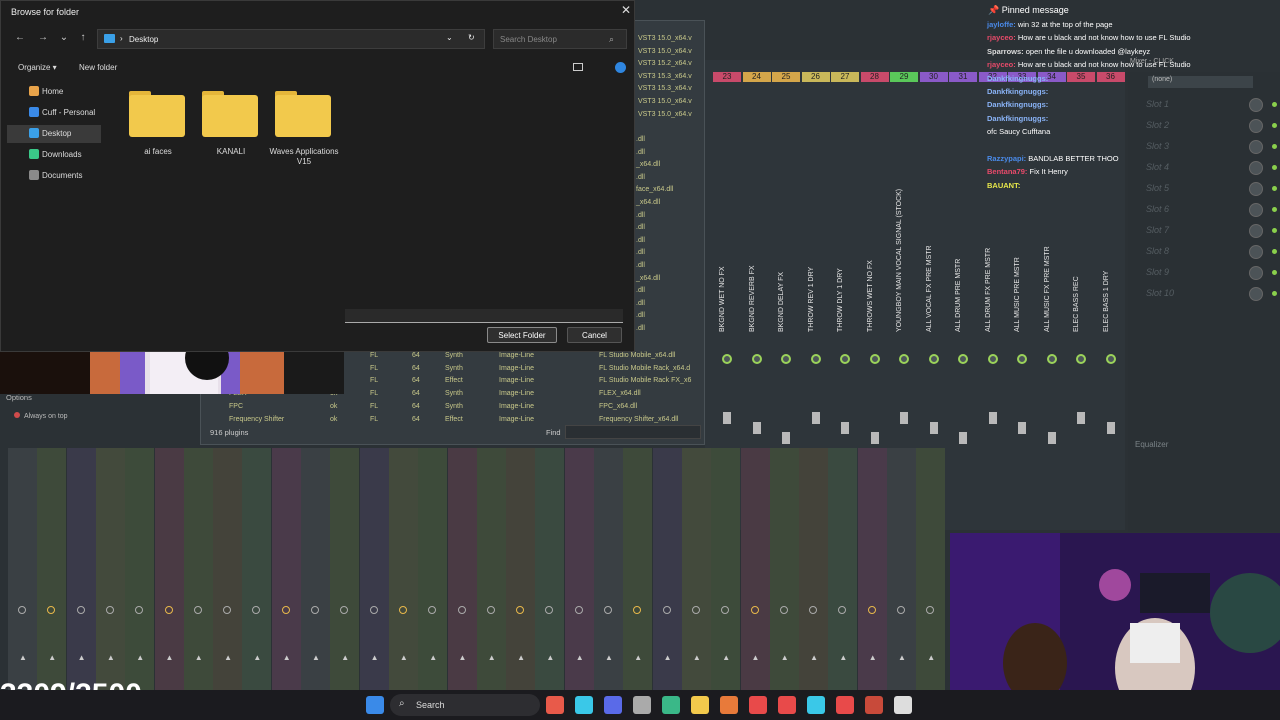  What do you see at coordinates (256, 419) in the screenshot?
I see `plugin-name: Frequency Shifter` at bounding box center [256, 419].